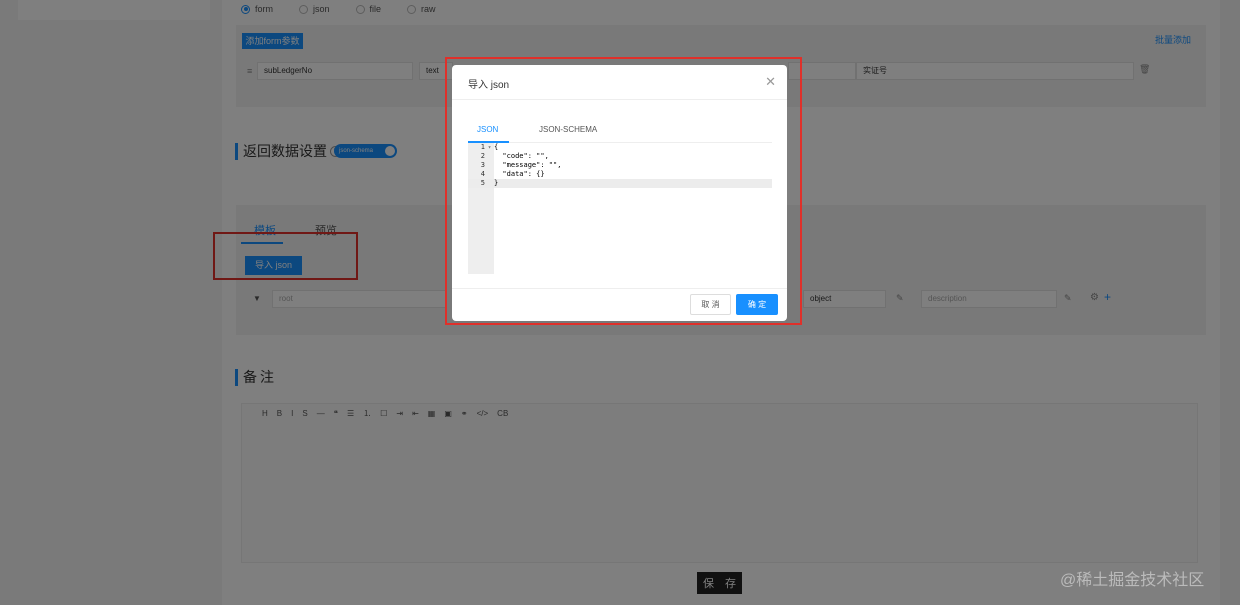 The image size is (1240, 605). I want to click on annotation-highlight-box, so click(623, 191).